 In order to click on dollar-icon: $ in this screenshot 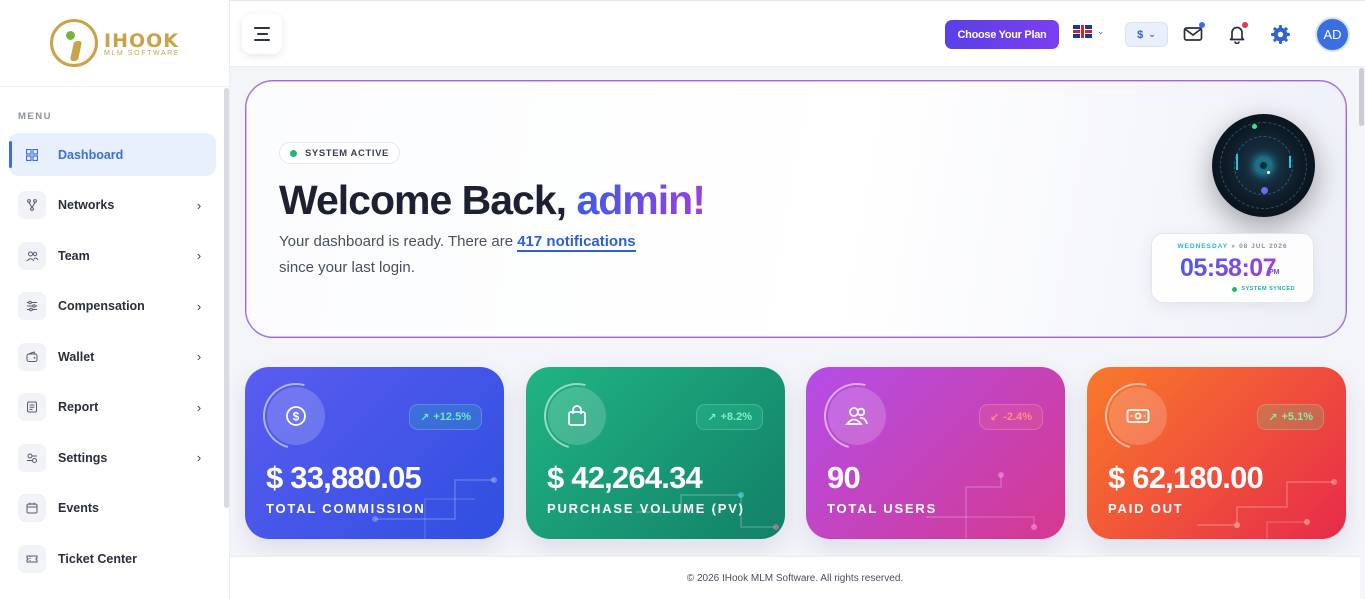, I will do `click(296, 416)`.